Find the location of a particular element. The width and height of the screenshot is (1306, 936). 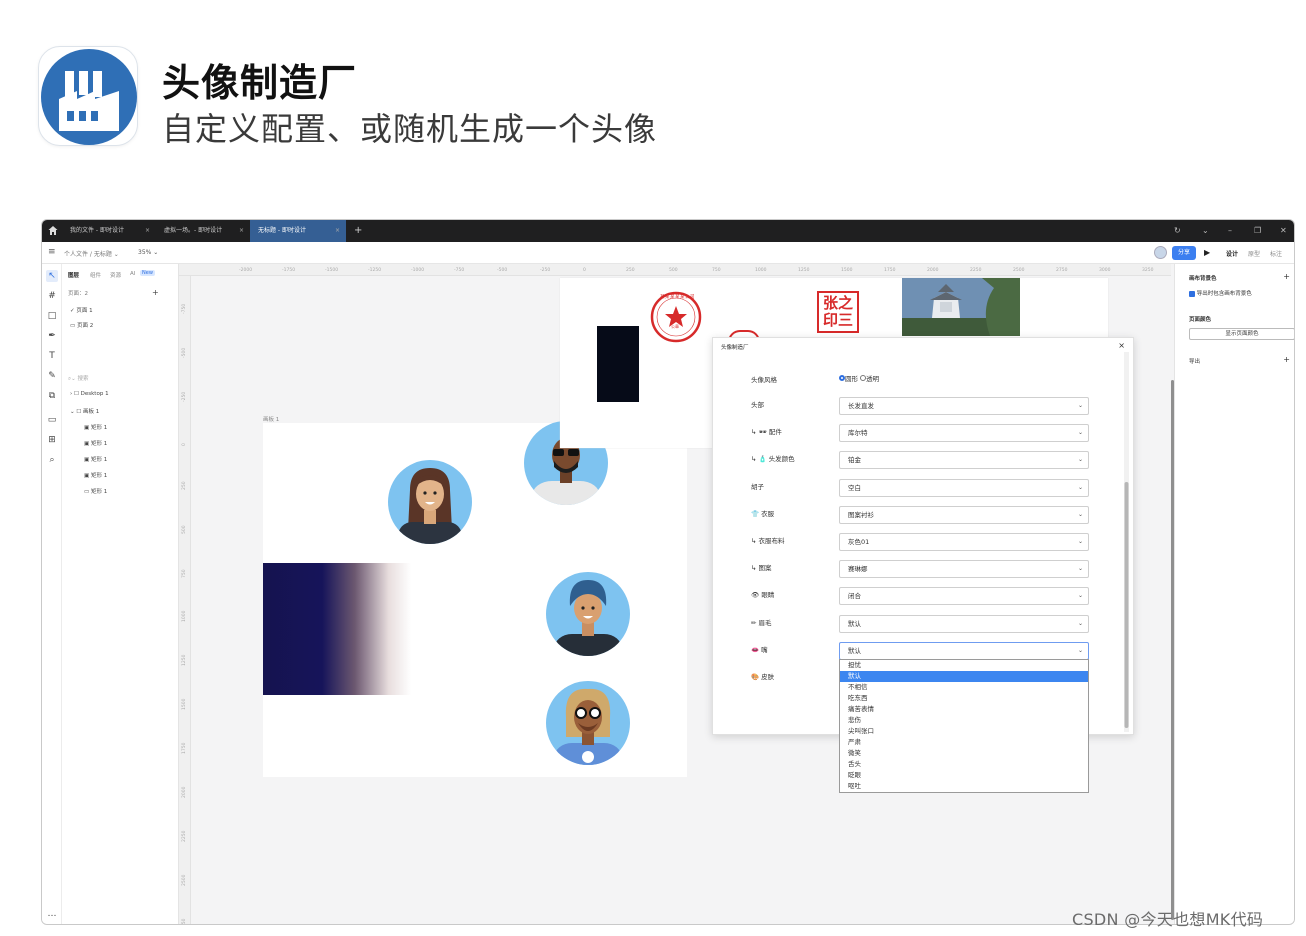

move-tool-icon: ↖ is located at coordinates (52, 276).